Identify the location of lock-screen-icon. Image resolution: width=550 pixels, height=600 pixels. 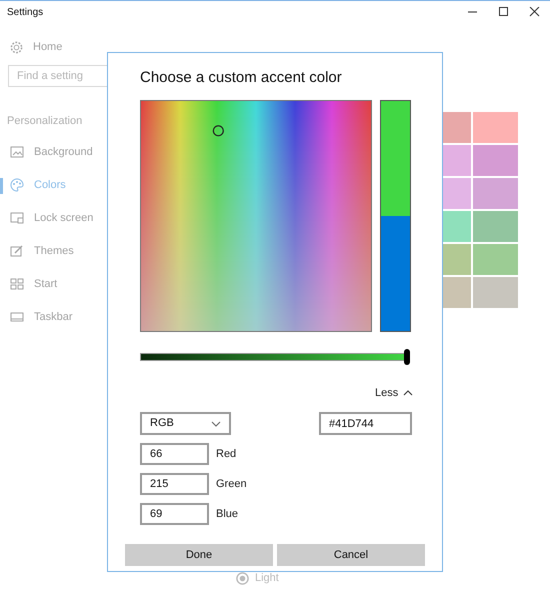
(17, 218).